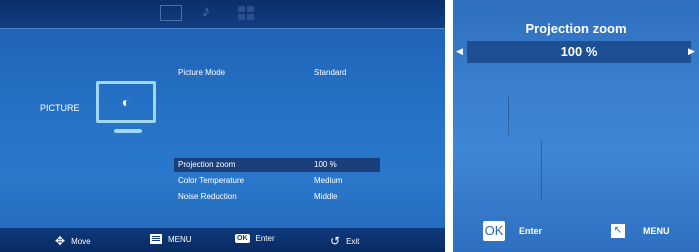 Image resolution: width=699 pixels, height=252 pixels. What do you see at coordinates (180, 239) in the screenshot?
I see `hint-label: MENU` at bounding box center [180, 239].